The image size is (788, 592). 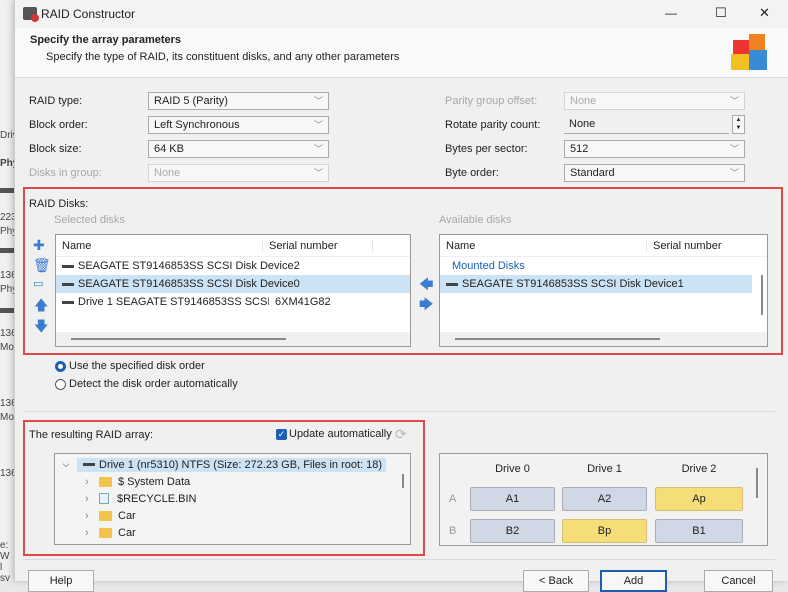 I want to click on list-item: SEAGATE ST9146853SS SCSI Disk Device2, so click(x=233, y=266).